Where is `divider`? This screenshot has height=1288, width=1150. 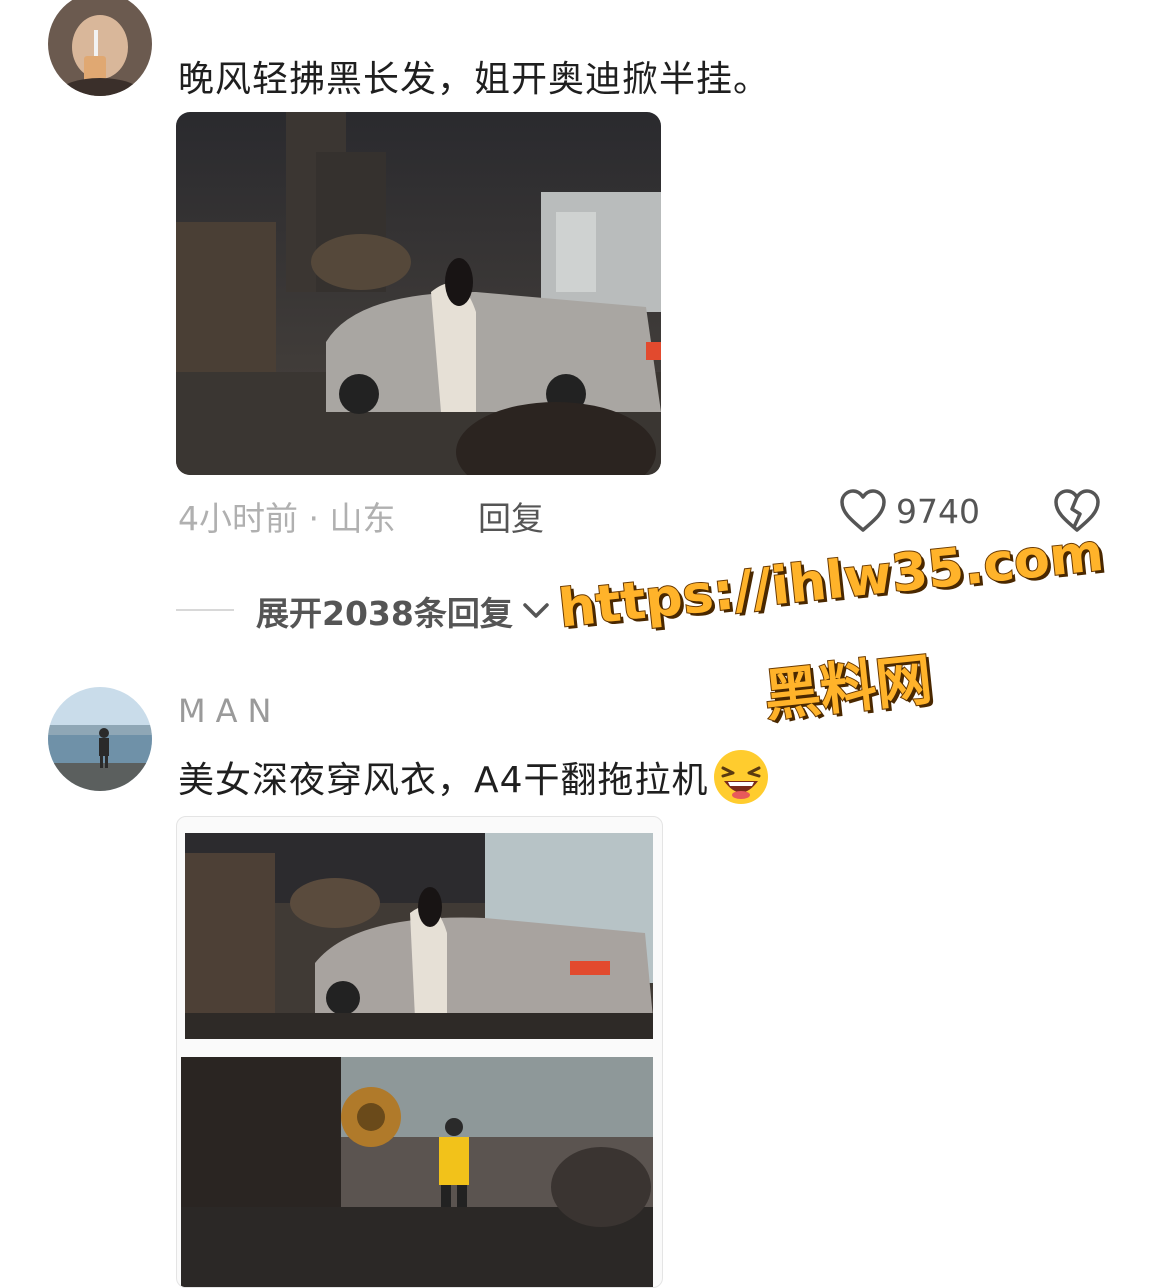 divider is located at coordinates (205, 610).